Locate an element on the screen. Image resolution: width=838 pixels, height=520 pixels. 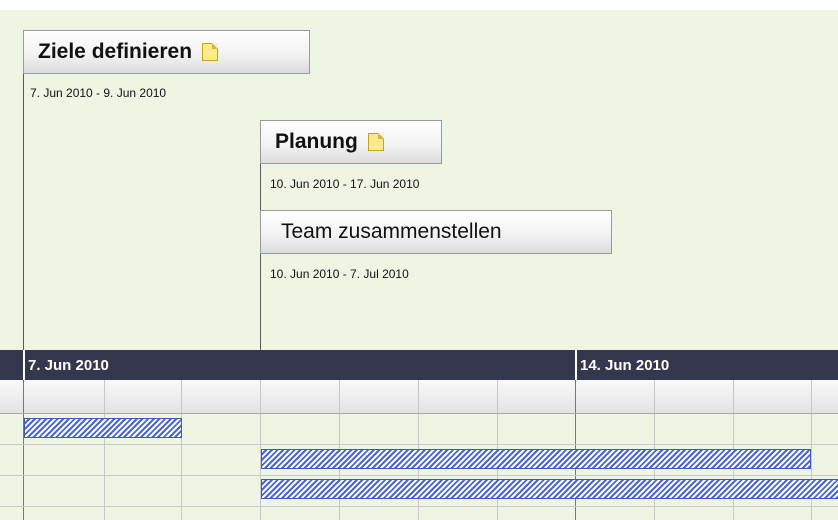
timeline-day-header is located at coordinates (419, 397).